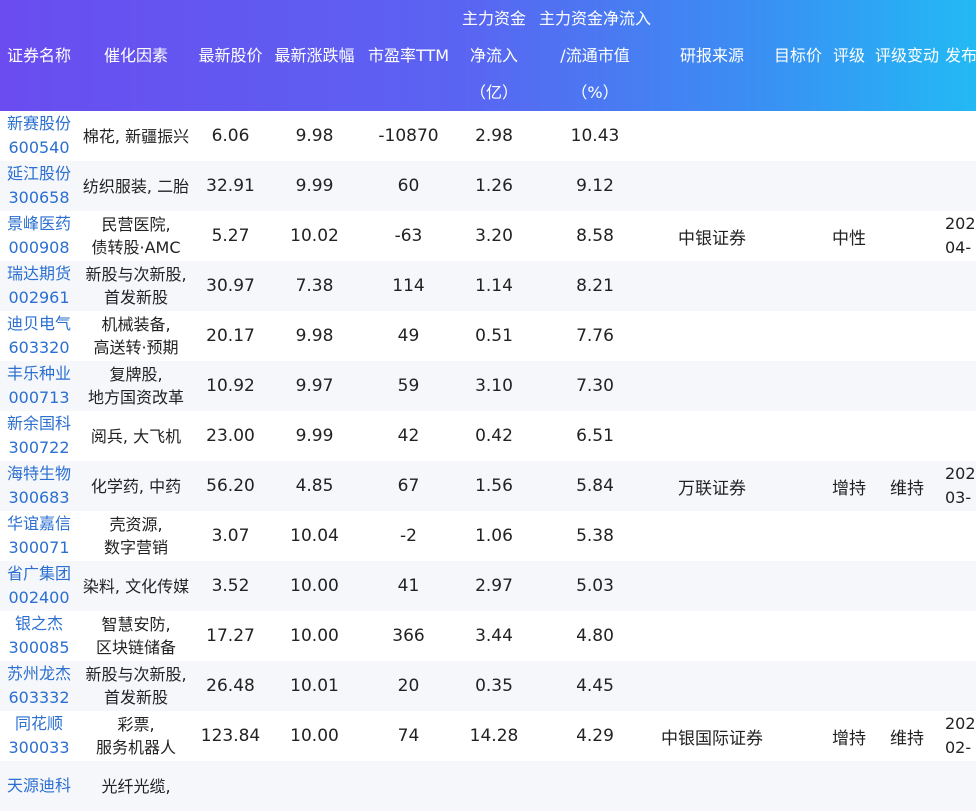  Describe the element at coordinates (230, 386) in the screenshot. I see `price-cell: 10.92` at that location.